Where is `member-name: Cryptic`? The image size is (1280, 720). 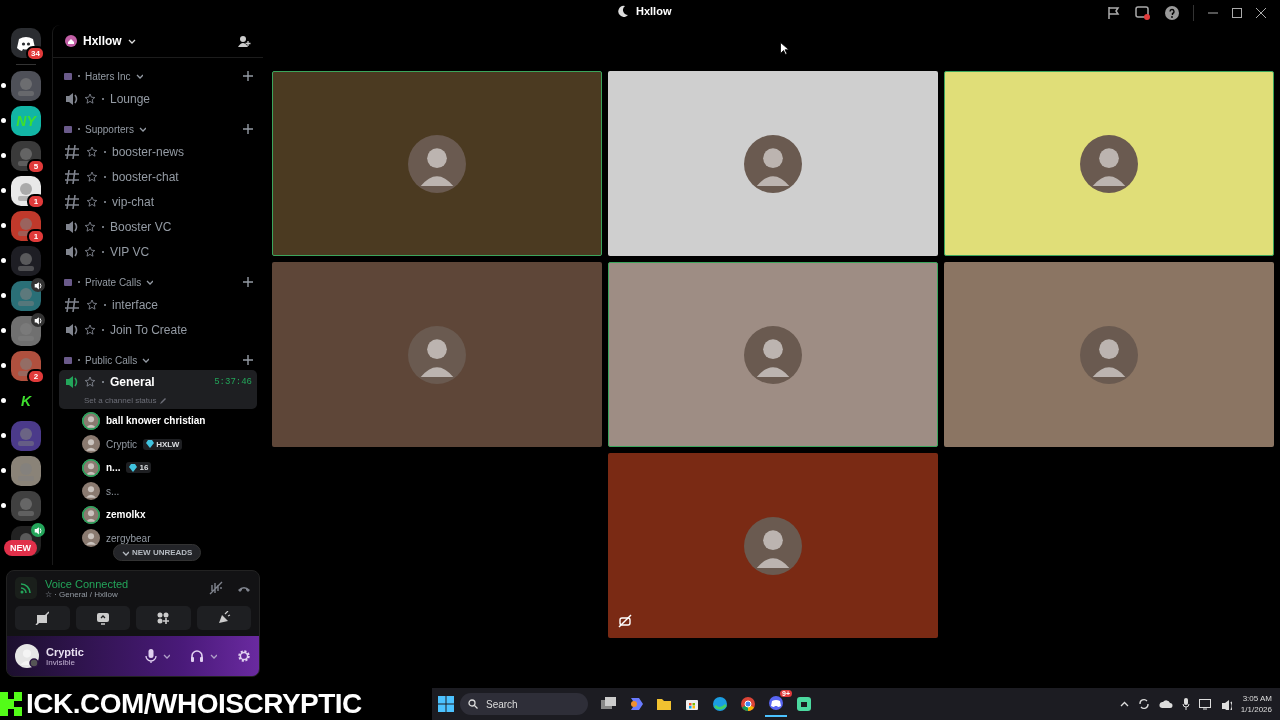
member-name: Cryptic is located at coordinates (122, 444).